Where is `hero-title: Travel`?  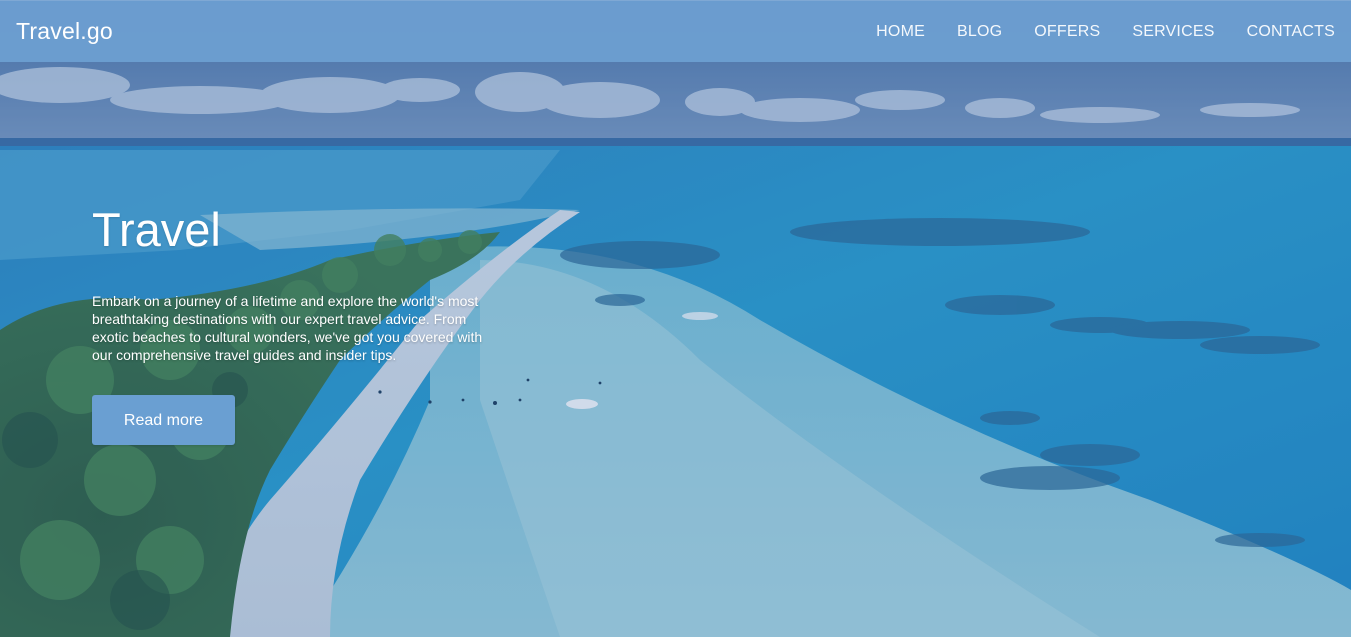 hero-title: Travel is located at coordinates (156, 229).